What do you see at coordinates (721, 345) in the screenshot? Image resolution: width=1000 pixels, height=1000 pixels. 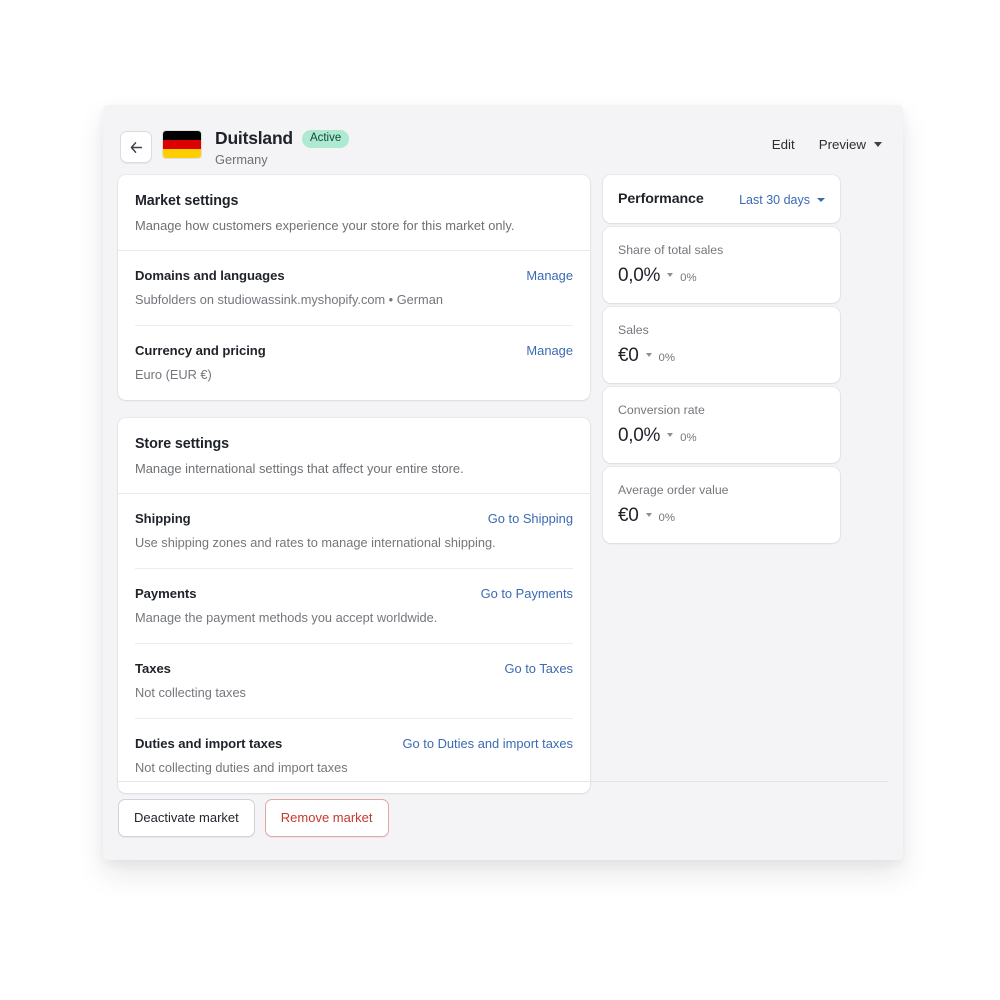 I see `metric-sales: Sales €0 0%` at bounding box center [721, 345].